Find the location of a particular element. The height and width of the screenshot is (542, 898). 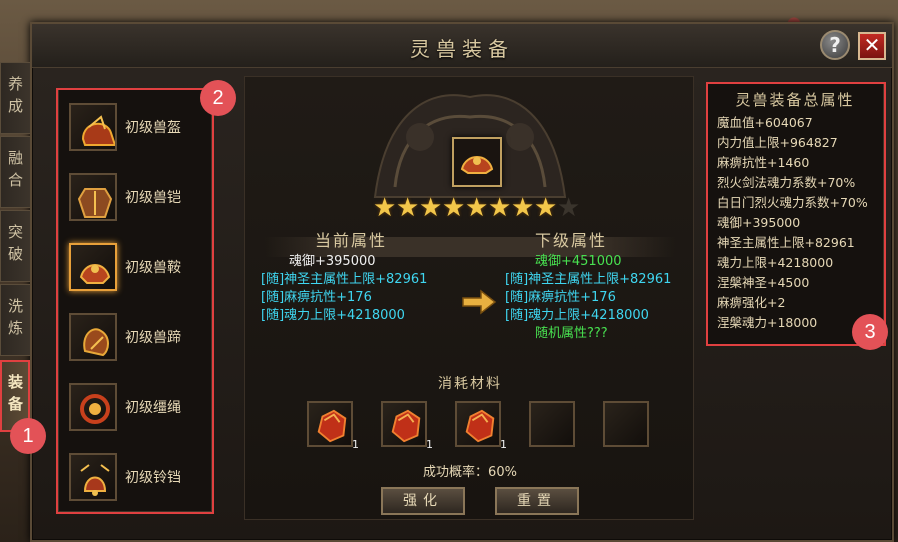

current-attribute-line: 魂御+395000 is located at coordinates (332, 261).